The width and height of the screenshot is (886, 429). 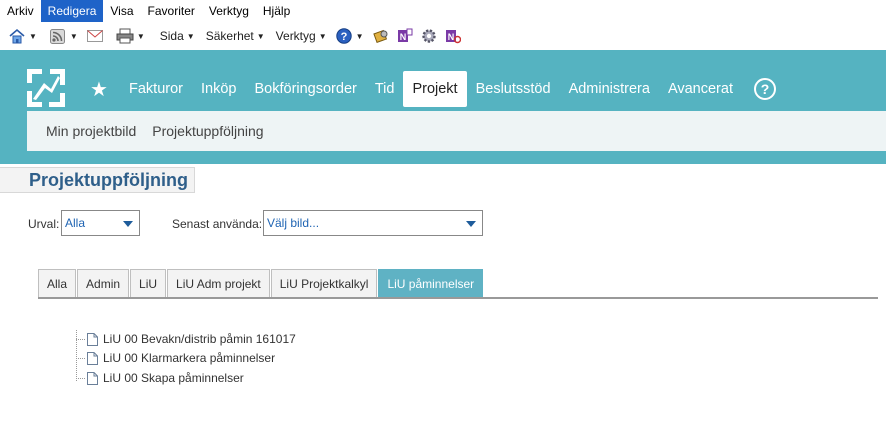 I want to click on subnav-min-projektbild: Min projektbild, so click(x=91, y=131).